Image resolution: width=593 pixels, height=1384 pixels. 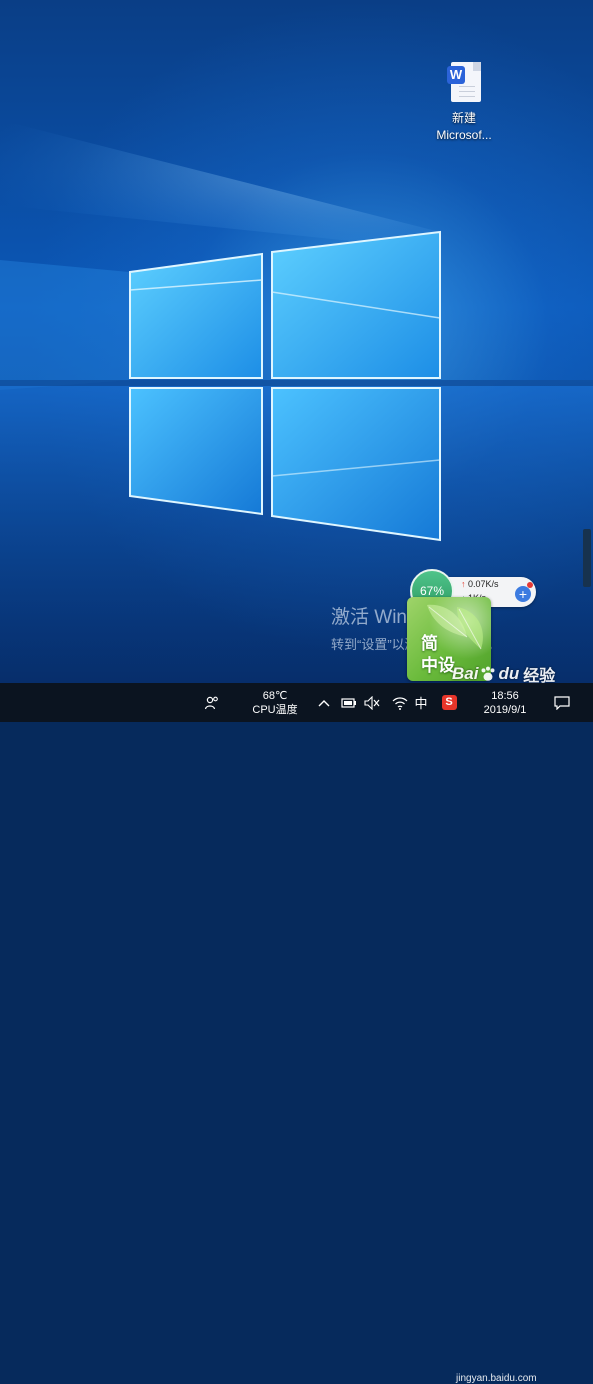 What do you see at coordinates (220, 185) in the screenshot?
I see `light-beam-upper` at bounding box center [220, 185].